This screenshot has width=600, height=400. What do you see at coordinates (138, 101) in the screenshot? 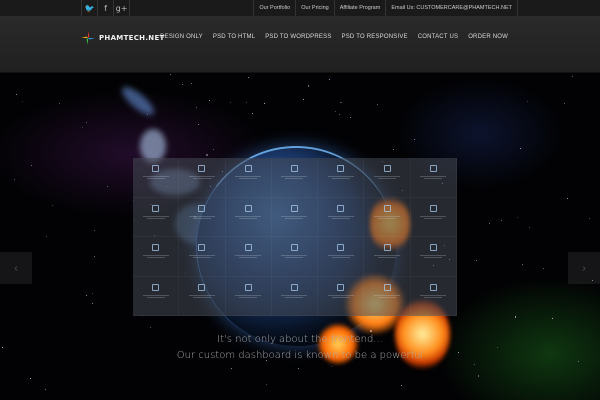
I see `smoke-swirl` at bounding box center [138, 101].